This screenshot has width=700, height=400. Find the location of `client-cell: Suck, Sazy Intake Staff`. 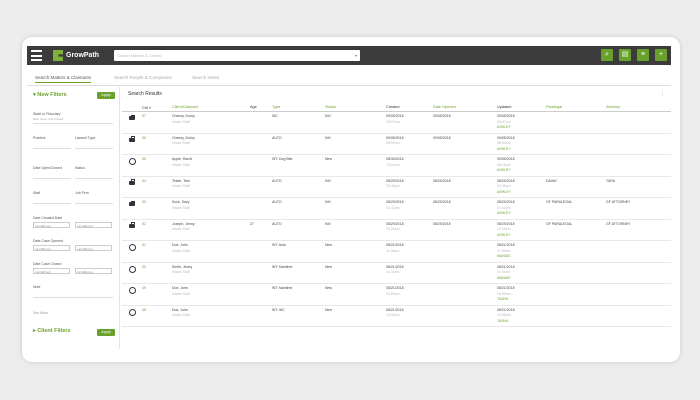

client-cell: Suck, Sazy Intake Staff is located at coordinates (211, 208).